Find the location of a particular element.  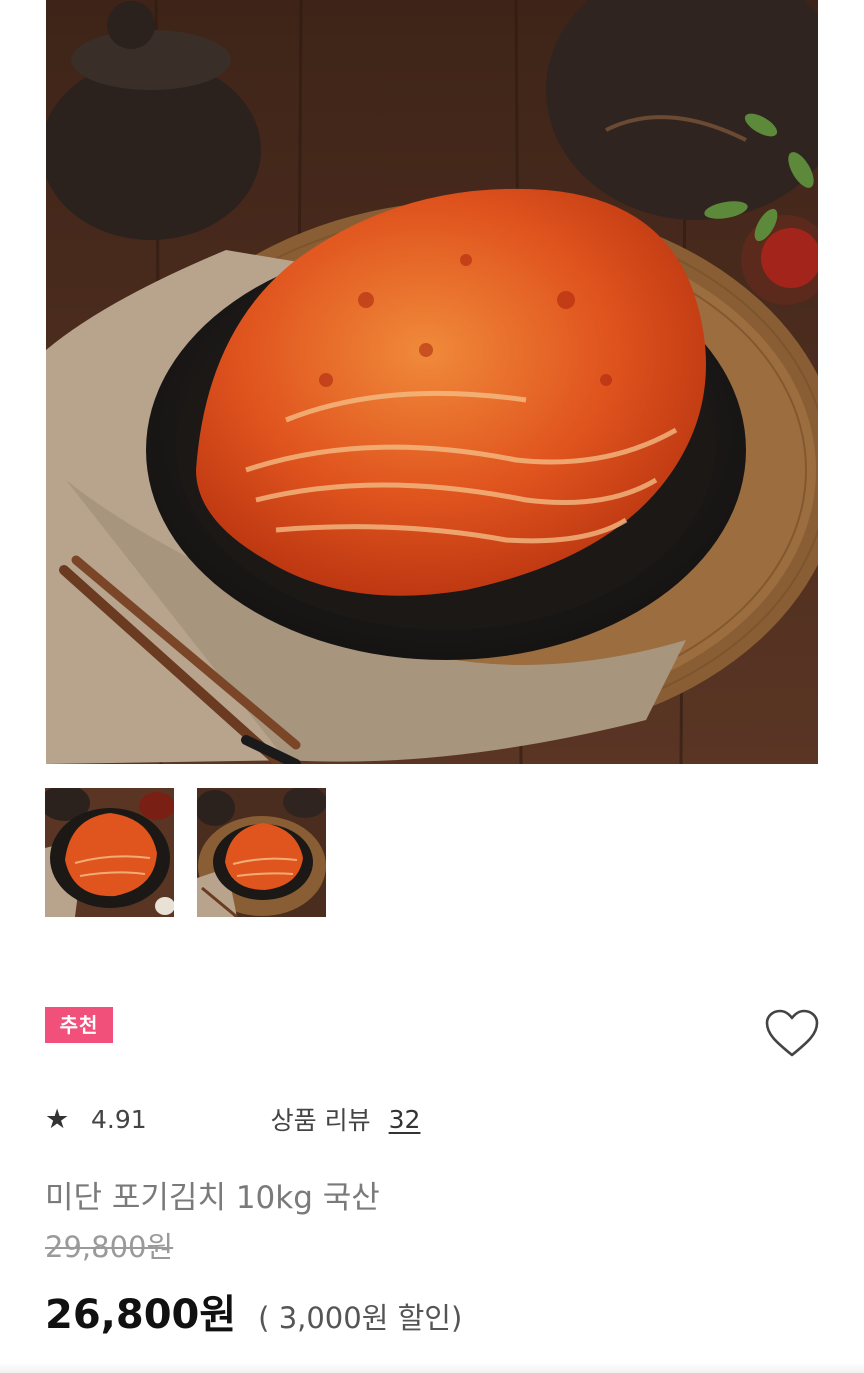

sale-price: 26,800원 is located at coordinates (141, 1315).